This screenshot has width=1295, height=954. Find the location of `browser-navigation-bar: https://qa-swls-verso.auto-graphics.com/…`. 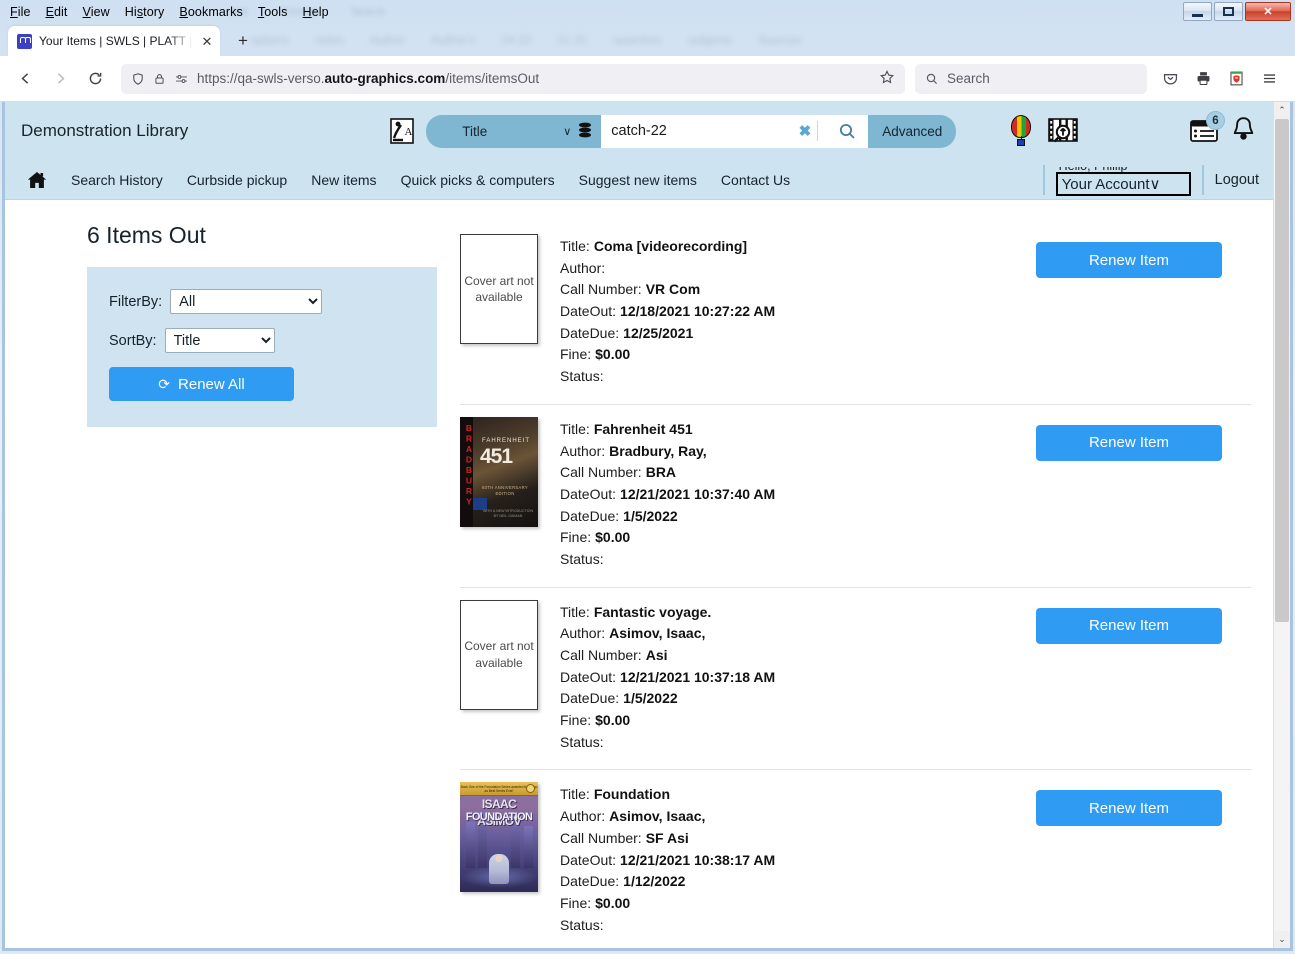

browser-navigation-bar: https://qa-swls-verso.auto-graphics.com/… is located at coordinates (647, 79).